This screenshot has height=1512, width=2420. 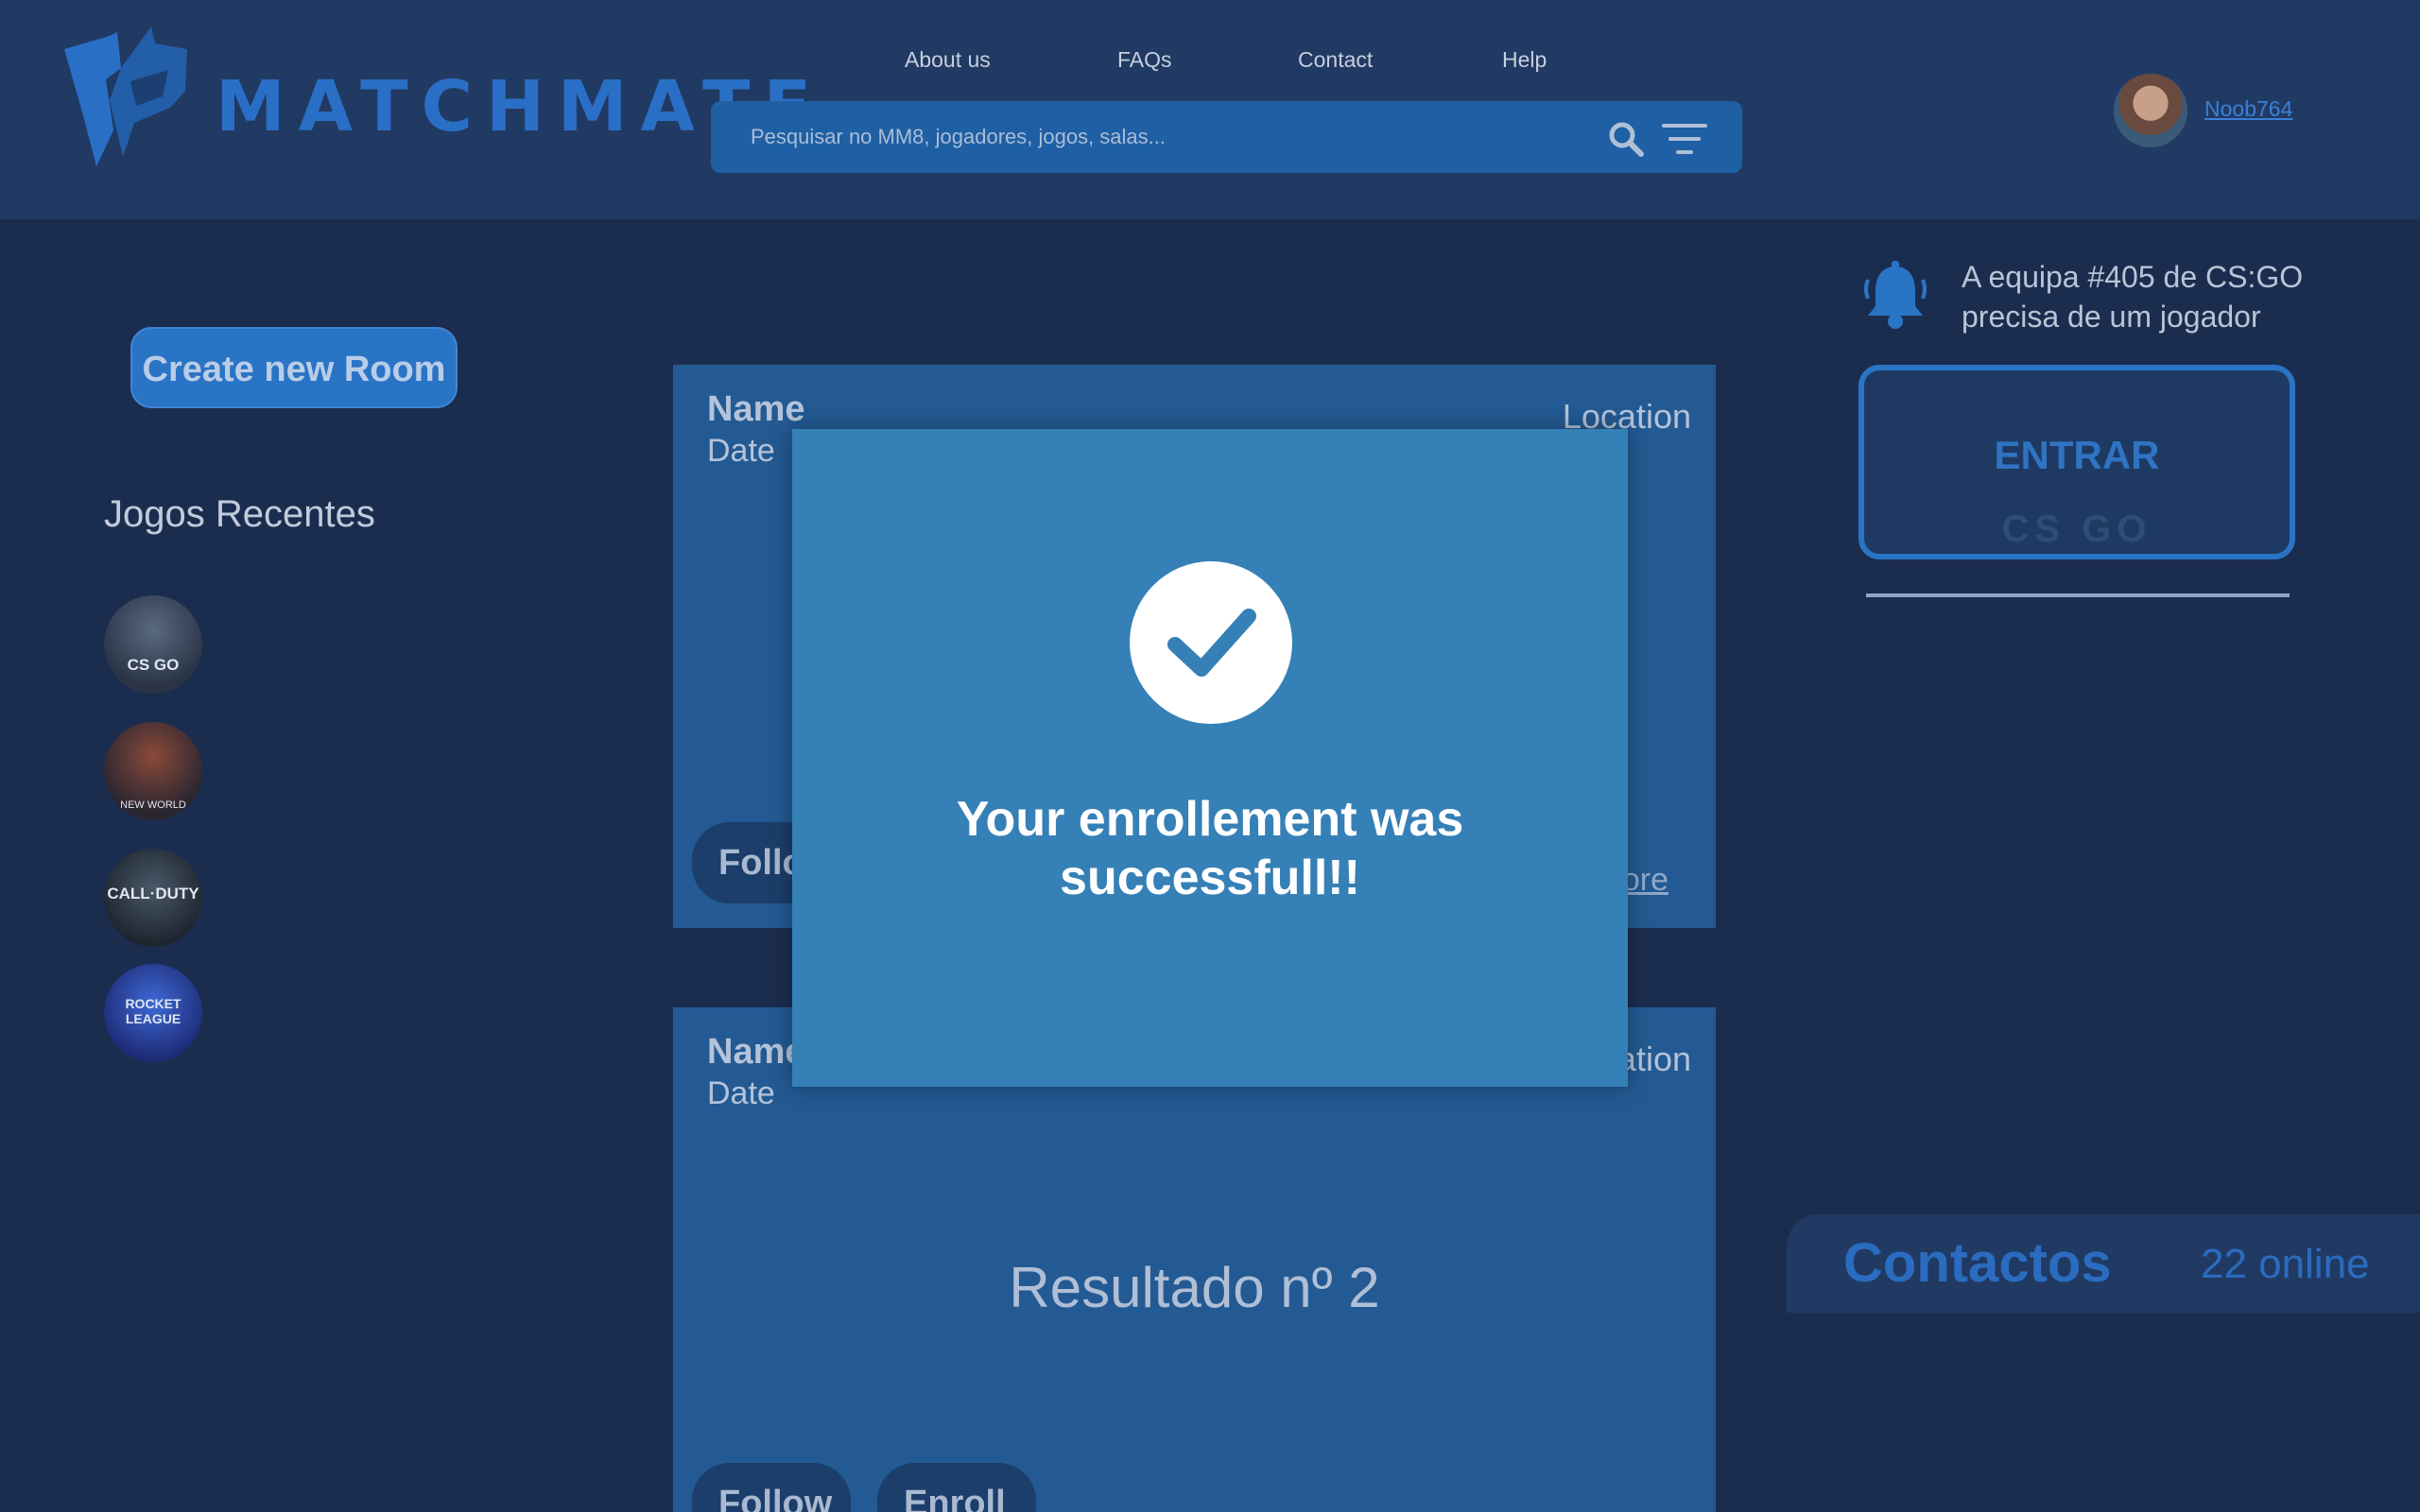 What do you see at coordinates (1524, 60) in the screenshot?
I see `nav-help: Help` at bounding box center [1524, 60].